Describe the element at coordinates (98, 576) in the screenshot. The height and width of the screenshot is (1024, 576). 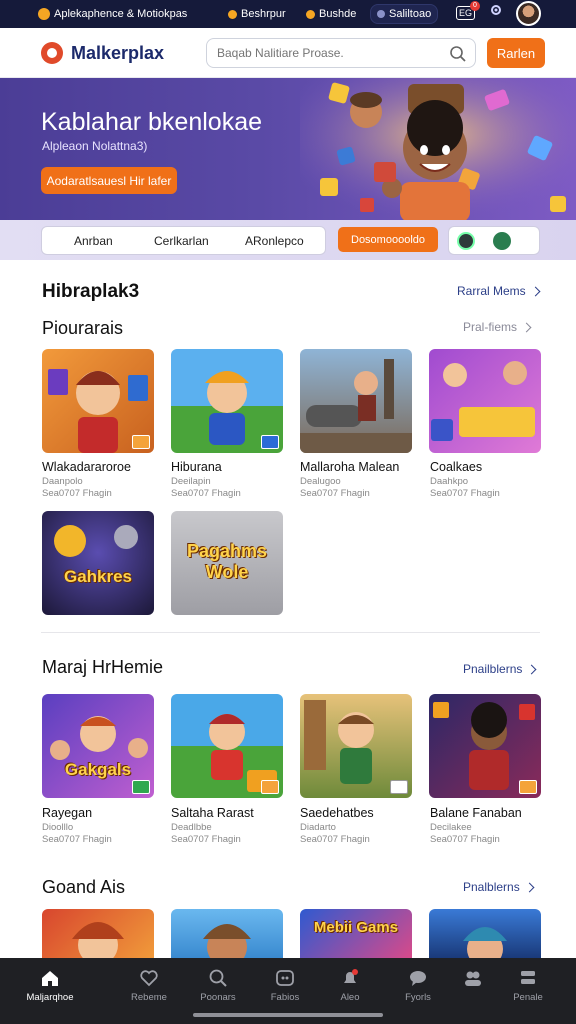
I see `game-art-title: Gahkres` at that location.